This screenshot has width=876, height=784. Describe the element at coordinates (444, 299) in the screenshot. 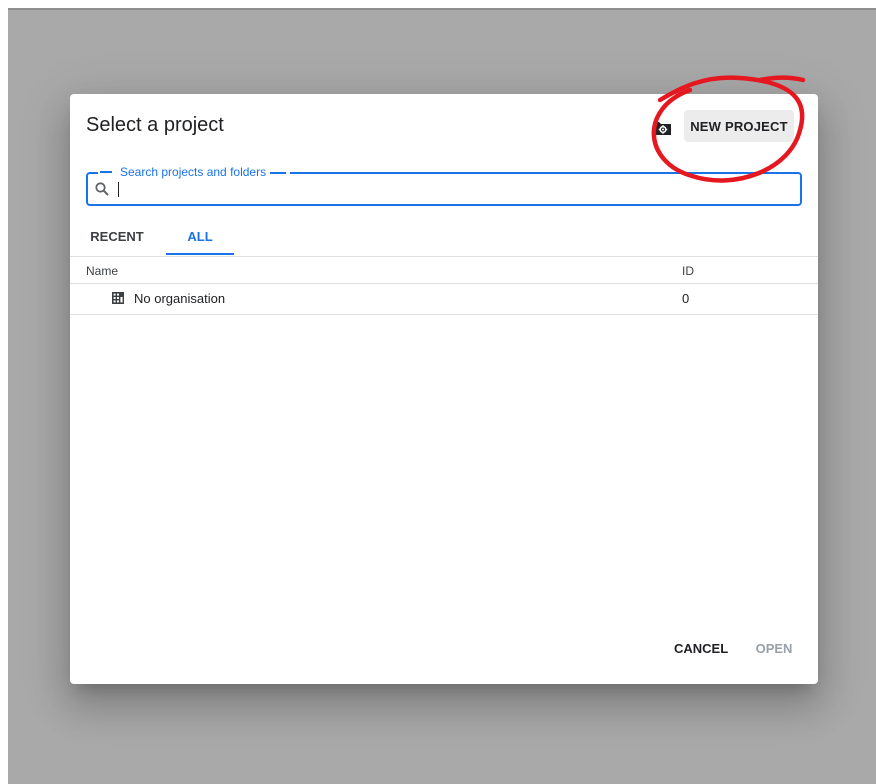

I see `table-row: No organisation 0` at that location.